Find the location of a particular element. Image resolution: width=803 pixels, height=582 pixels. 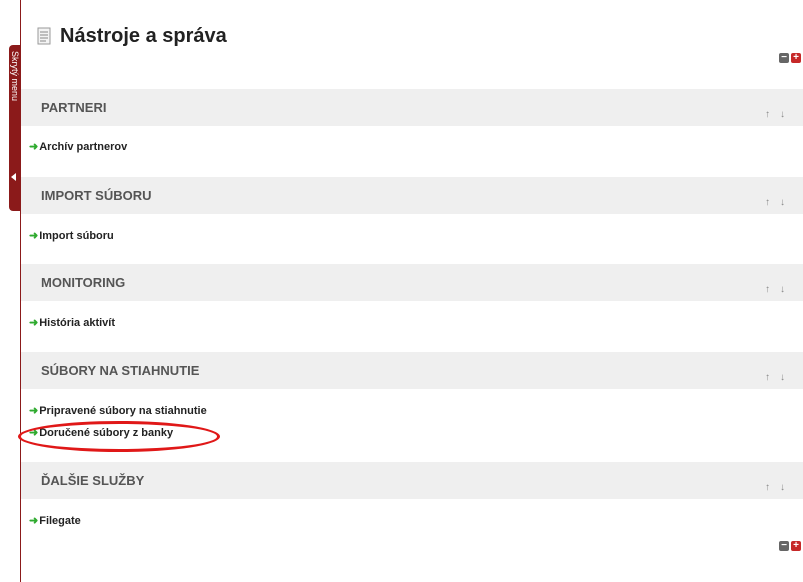

link-archiv-partnerov: ➜ Archív partnerov is located at coordinates (78, 147).